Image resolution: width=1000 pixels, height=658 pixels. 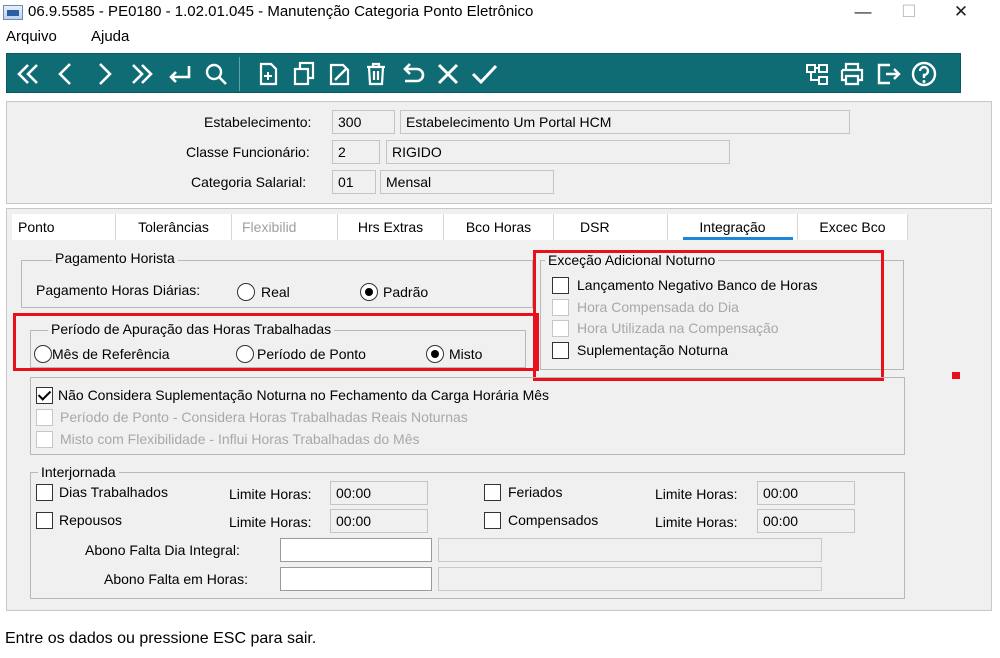 What do you see at coordinates (961, 13) in the screenshot?
I see `close-button: ✕` at bounding box center [961, 13].